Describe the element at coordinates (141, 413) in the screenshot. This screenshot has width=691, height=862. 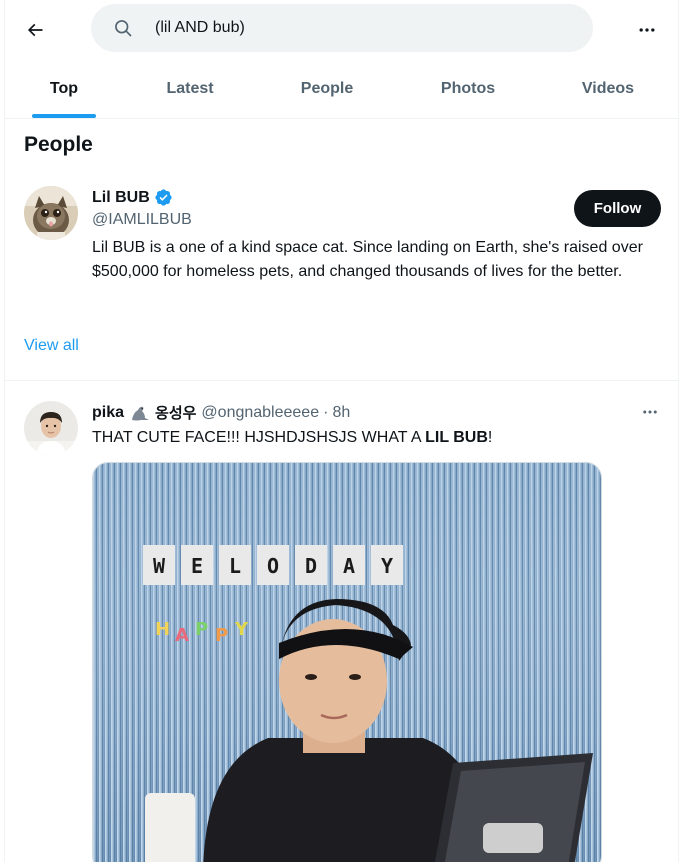
I see `seal-icon` at that location.